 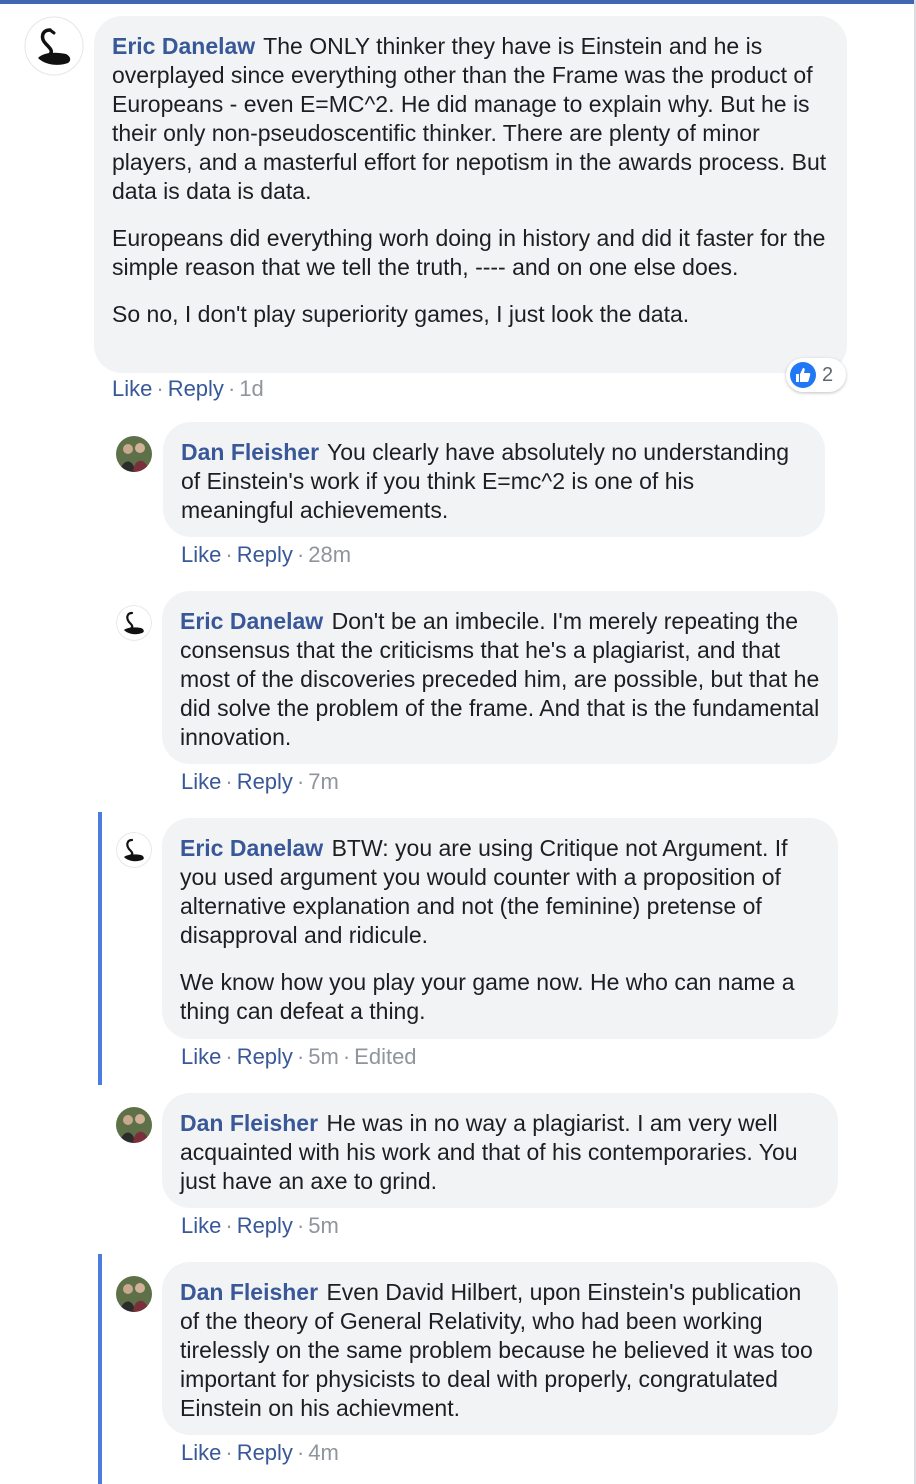 I want to click on comment-actions: Like · Reply · 4m, so click(x=260, y=1453).